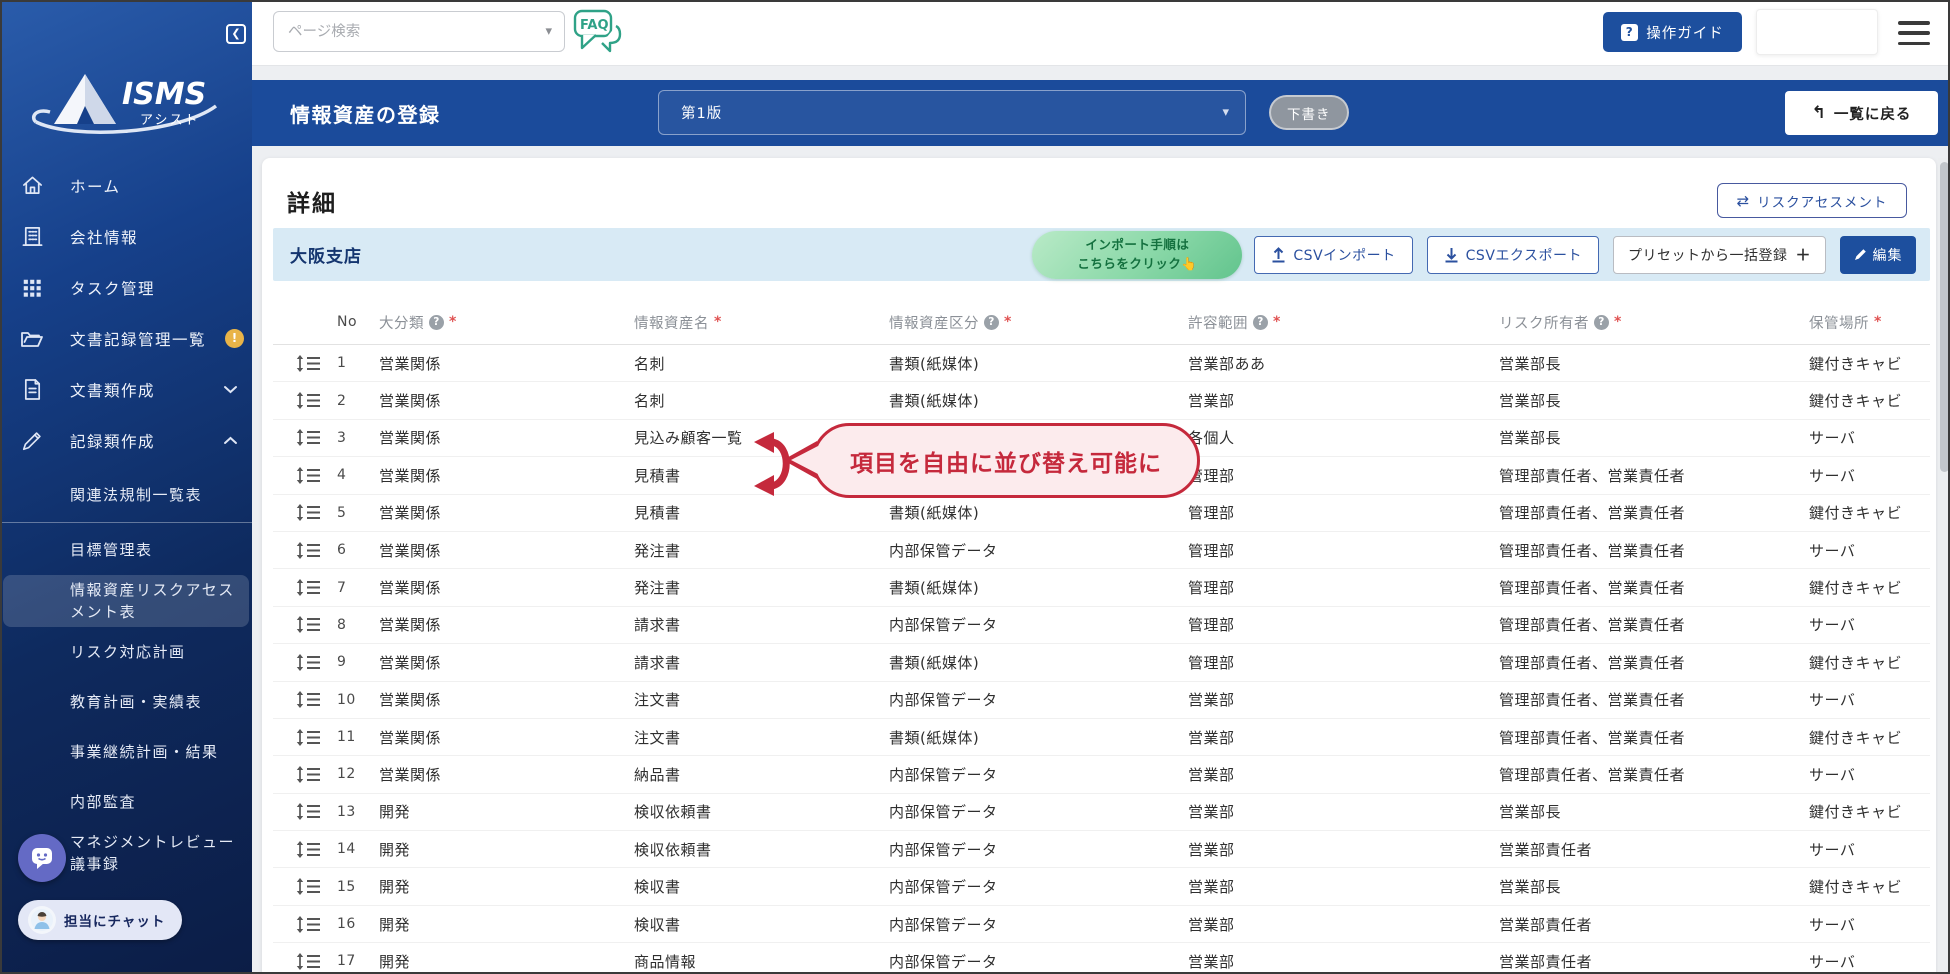 This screenshot has width=1950, height=974. I want to click on table-row: 6 営業関係 発注書 内部保管データ 管理部 管理部責任者、営業責任者 サーバ, so click(1101, 551).